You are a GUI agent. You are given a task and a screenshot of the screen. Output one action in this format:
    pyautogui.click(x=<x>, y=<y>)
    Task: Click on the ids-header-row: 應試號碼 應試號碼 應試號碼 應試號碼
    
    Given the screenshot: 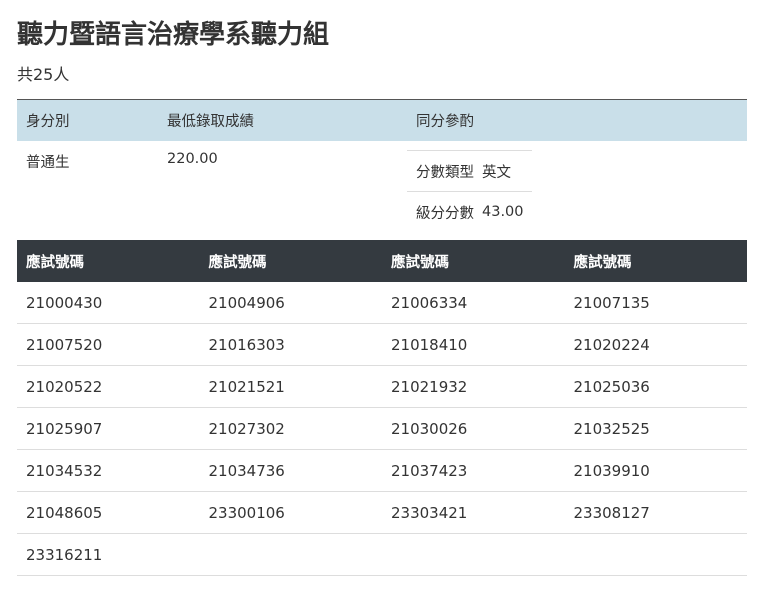 What is the action you would take?
    pyautogui.click(x=382, y=261)
    